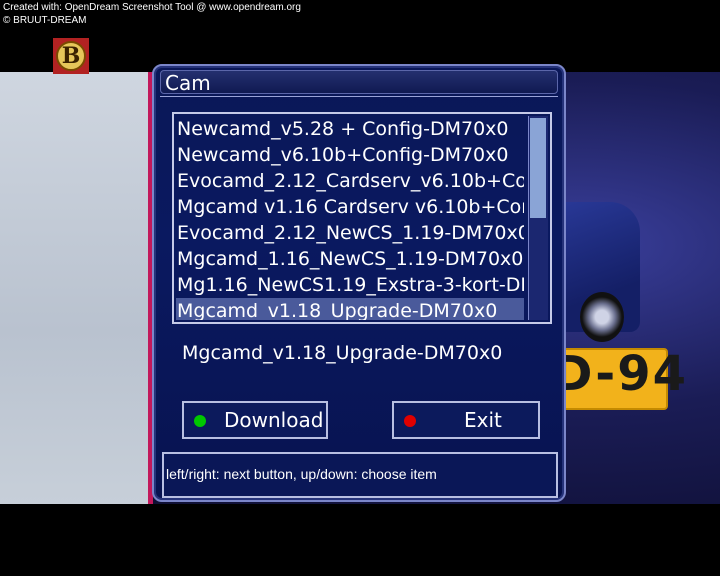  Describe the element at coordinates (350, 233) in the screenshot. I see `list-item: Evocamd_2.12_NewCS_1.19-DM70x0` at that location.